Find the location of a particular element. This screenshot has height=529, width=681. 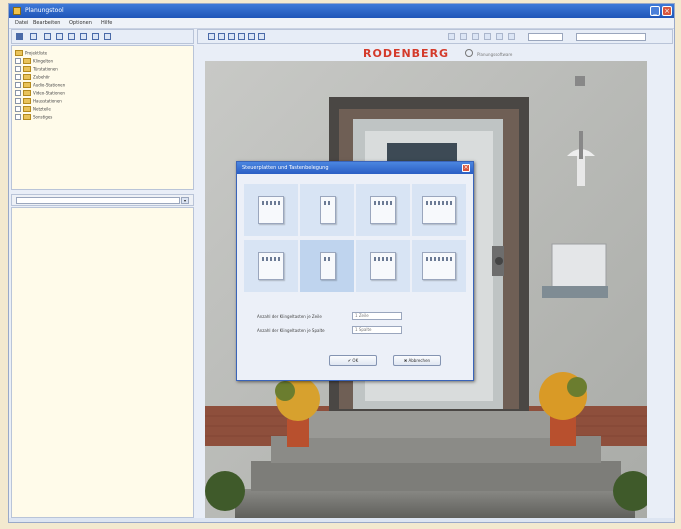

menu-bearbeiten: Bearbeiten is located at coordinates (46, 23).